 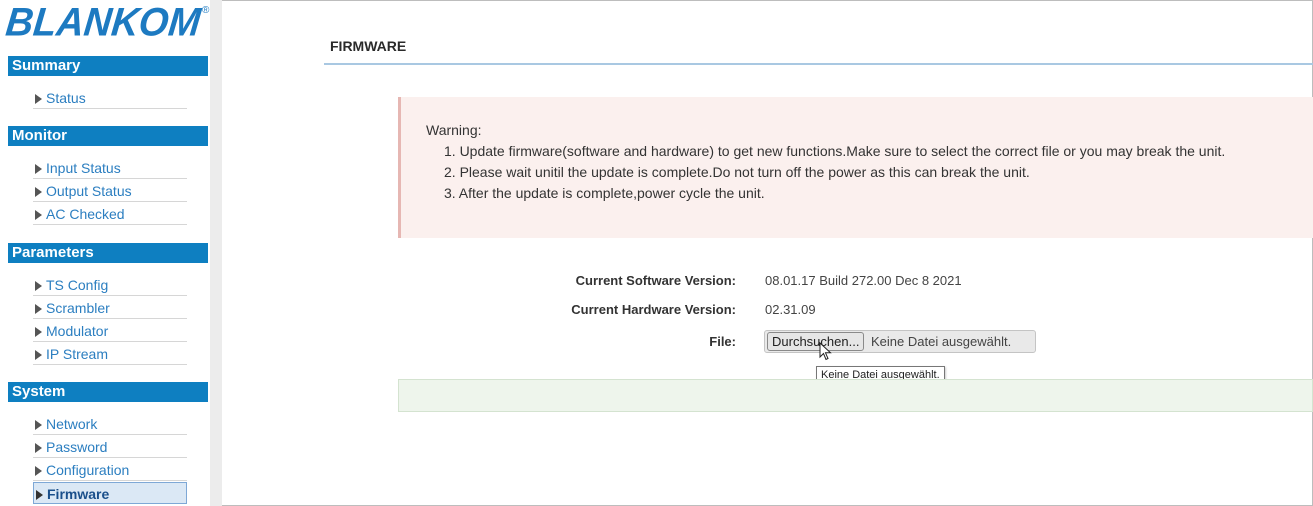 I want to click on file-status: Keine Datei ausgewählt., so click(x=941, y=341).